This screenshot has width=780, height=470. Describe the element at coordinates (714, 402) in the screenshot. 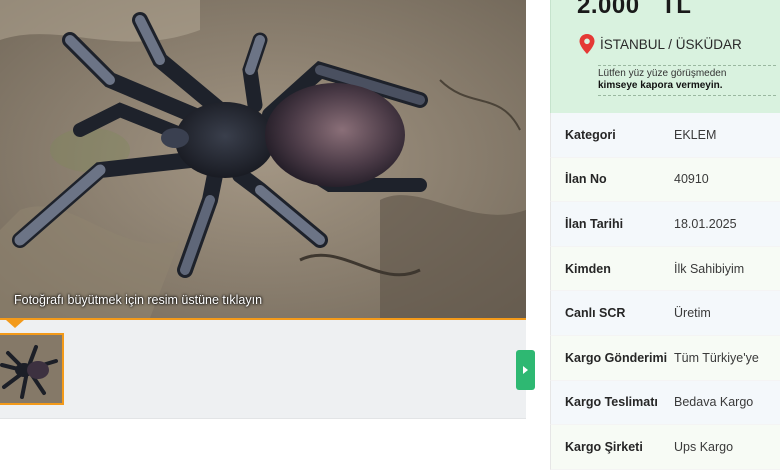

I see `detail-value: Bedava Kargo` at that location.